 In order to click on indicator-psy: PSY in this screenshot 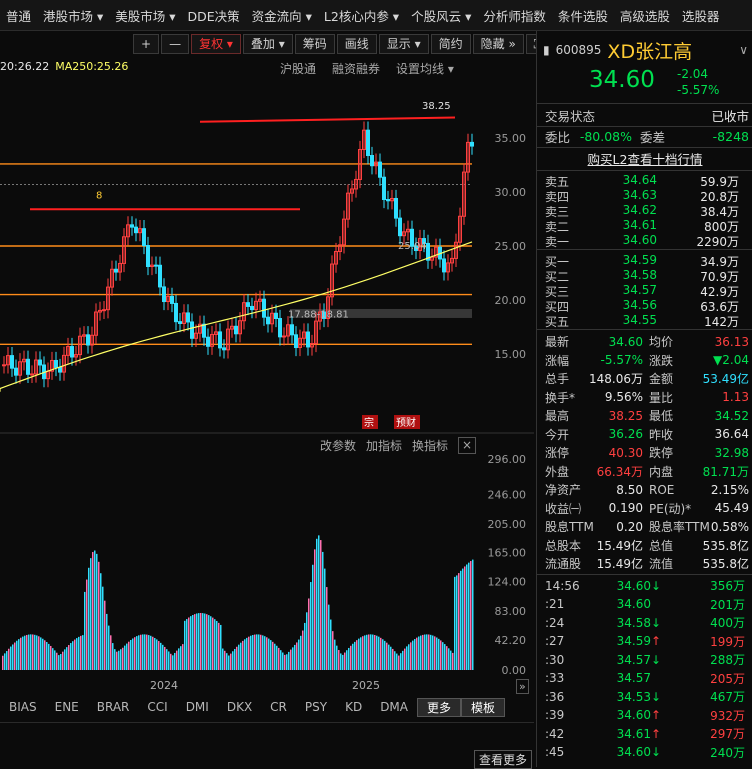, I will do `click(316, 707)`.